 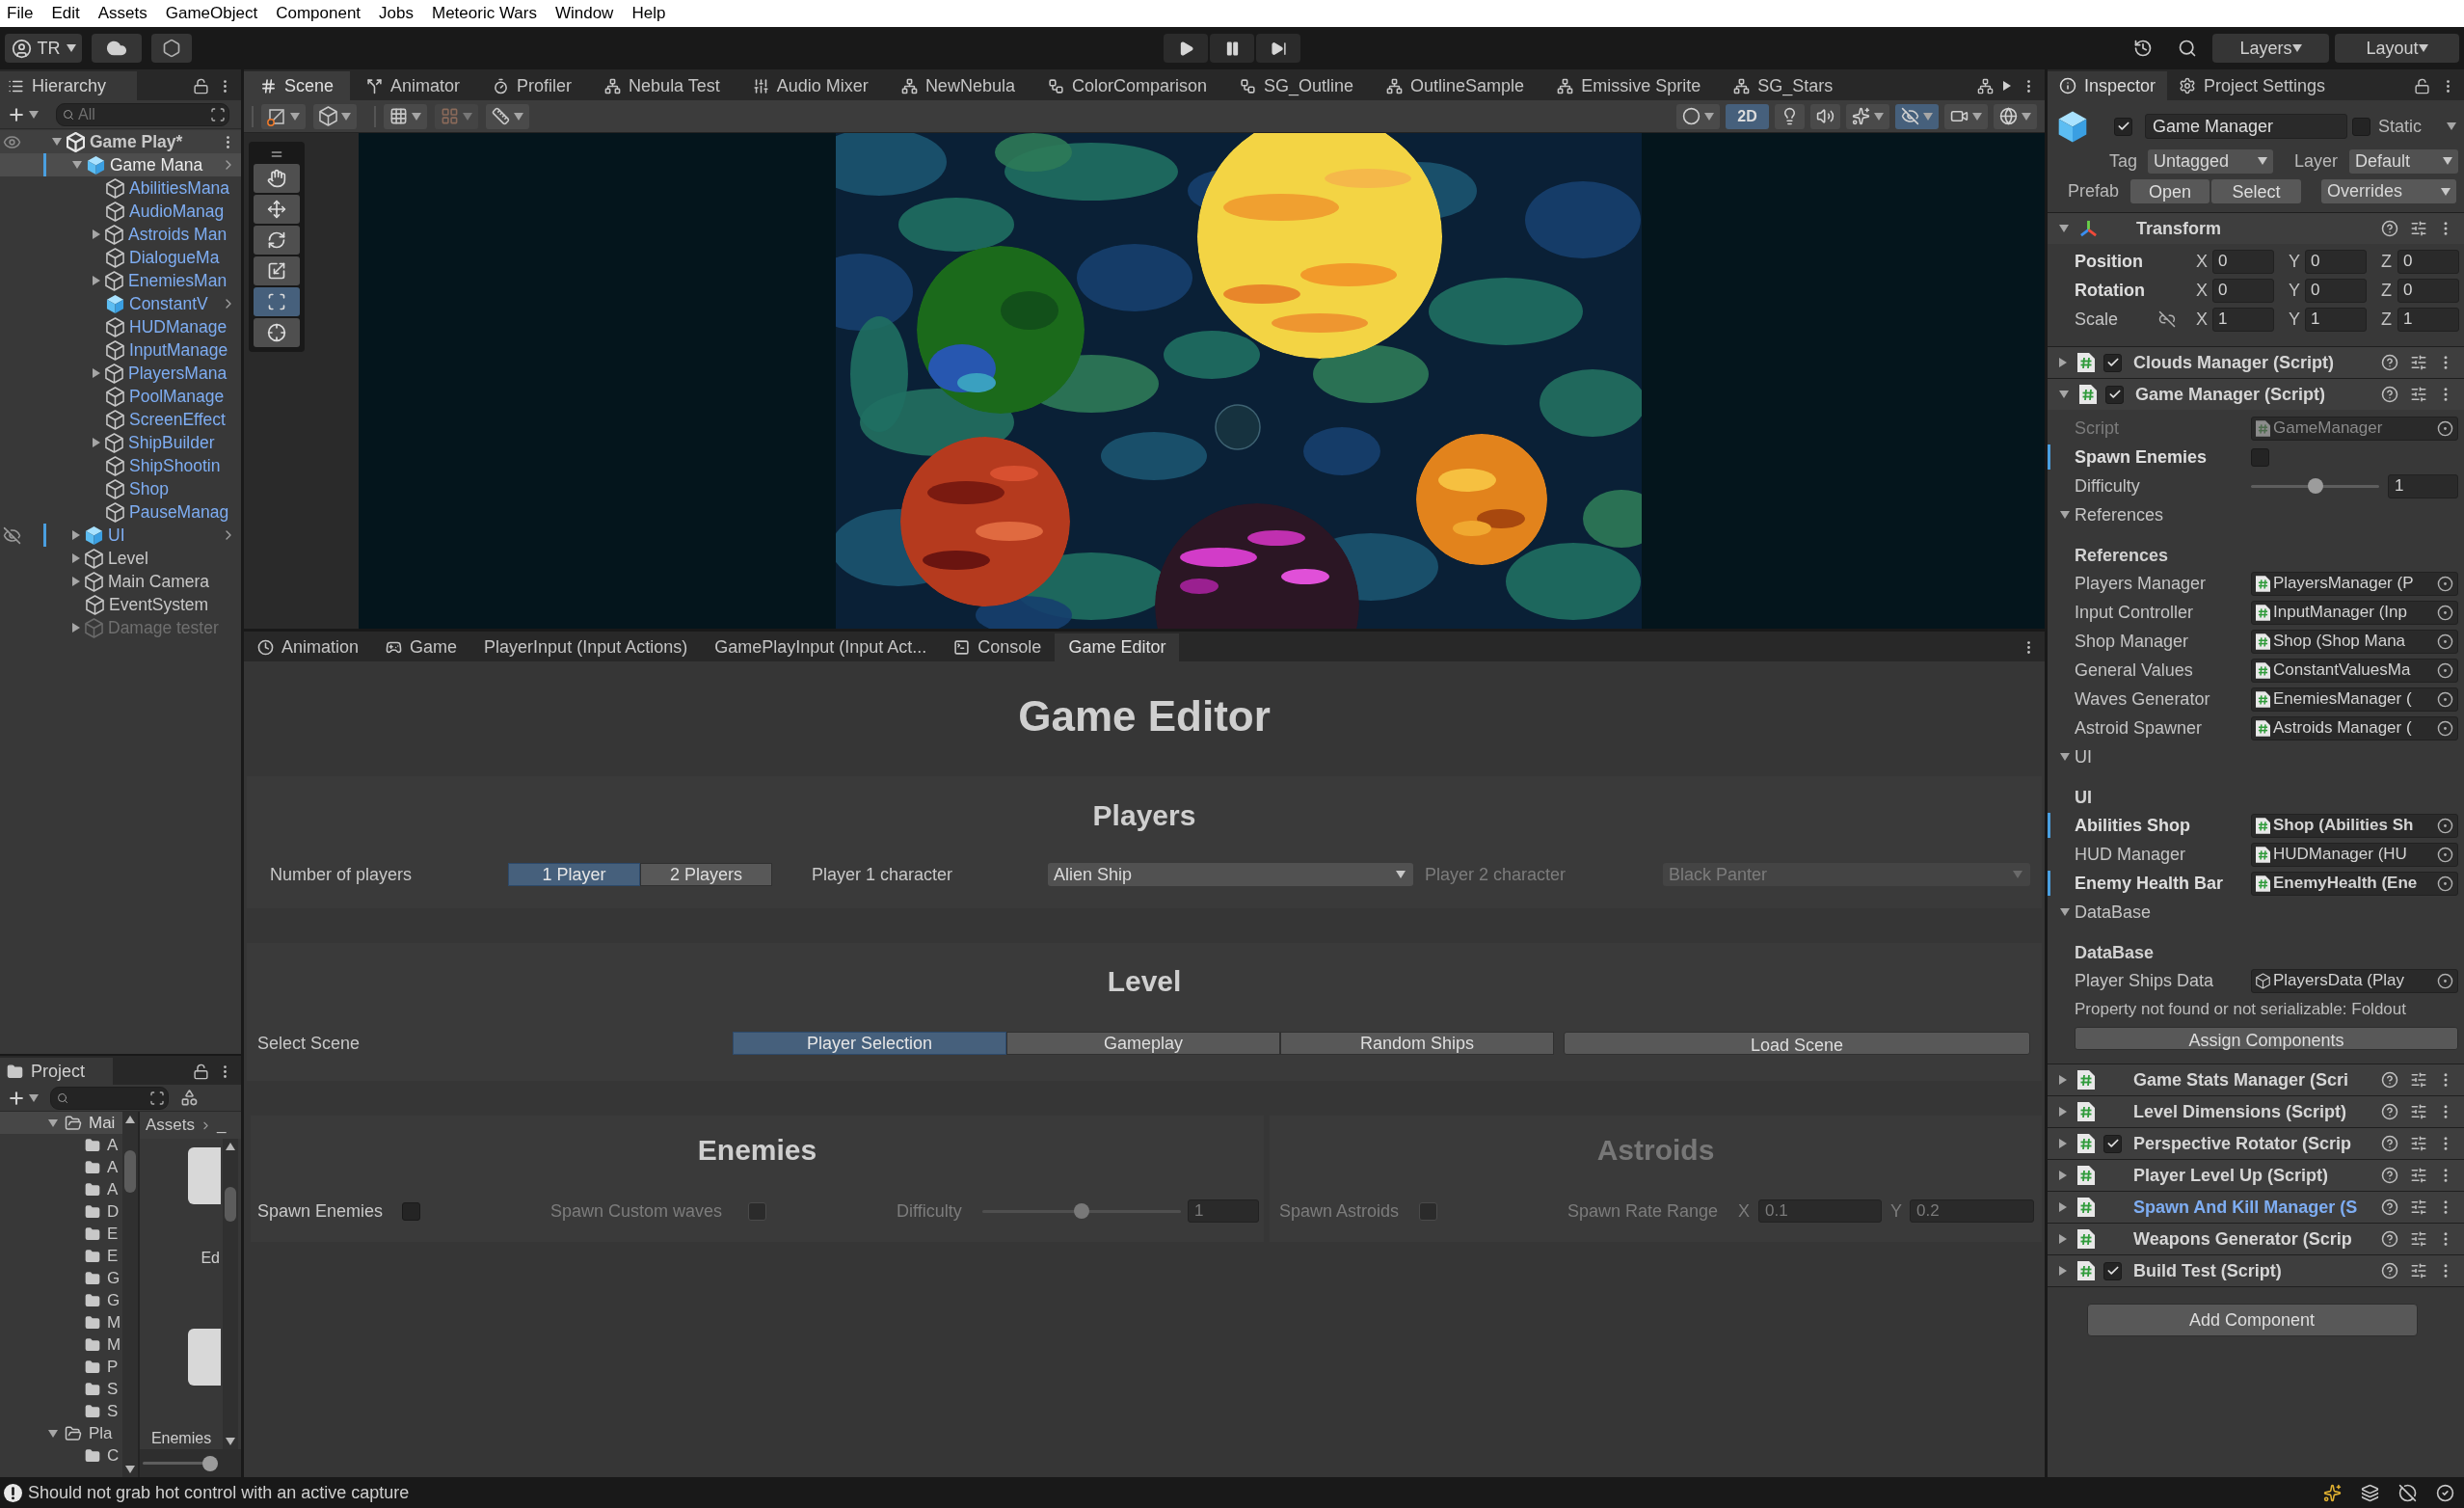 What do you see at coordinates (1143, 1043) in the screenshot?
I see `segment-button: Gameplay` at bounding box center [1143, 1043].